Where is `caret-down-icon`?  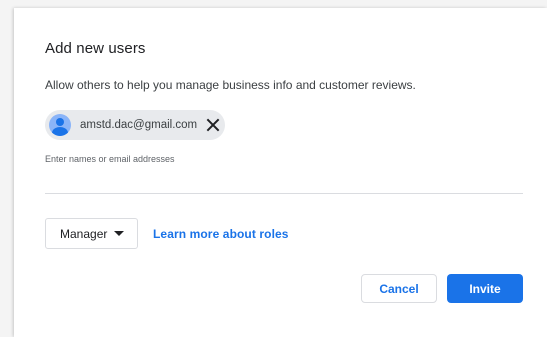 caret-down-icon is located at coordinates (119, 233).